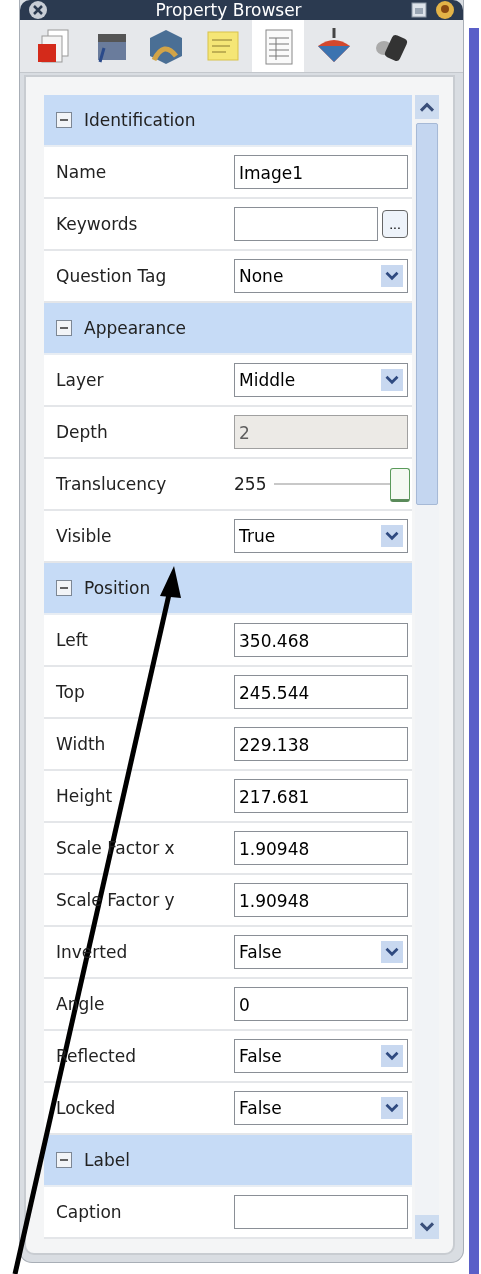  What do you see at coordinates (427, 314) in the screenshot?
I see `scroll-thumb` at bounding box center [427, 314].